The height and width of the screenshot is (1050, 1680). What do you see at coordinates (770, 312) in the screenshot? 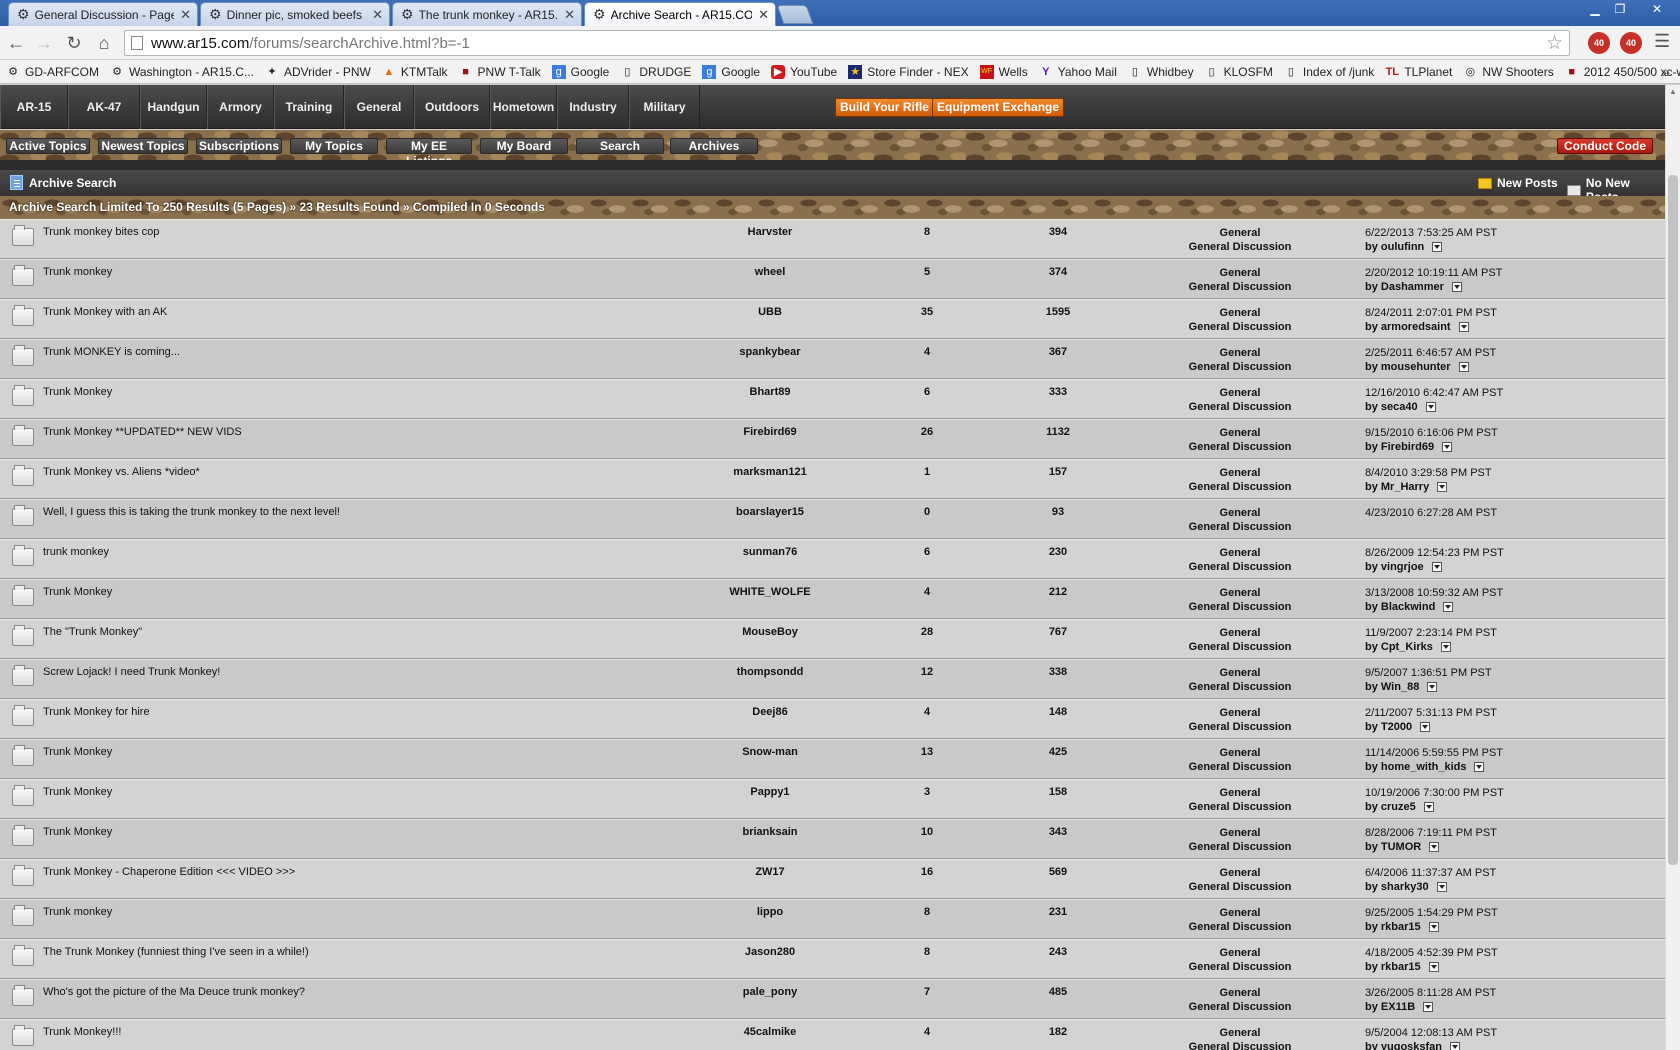
I see `author-link: UBB` at bounding box center [770, 312].